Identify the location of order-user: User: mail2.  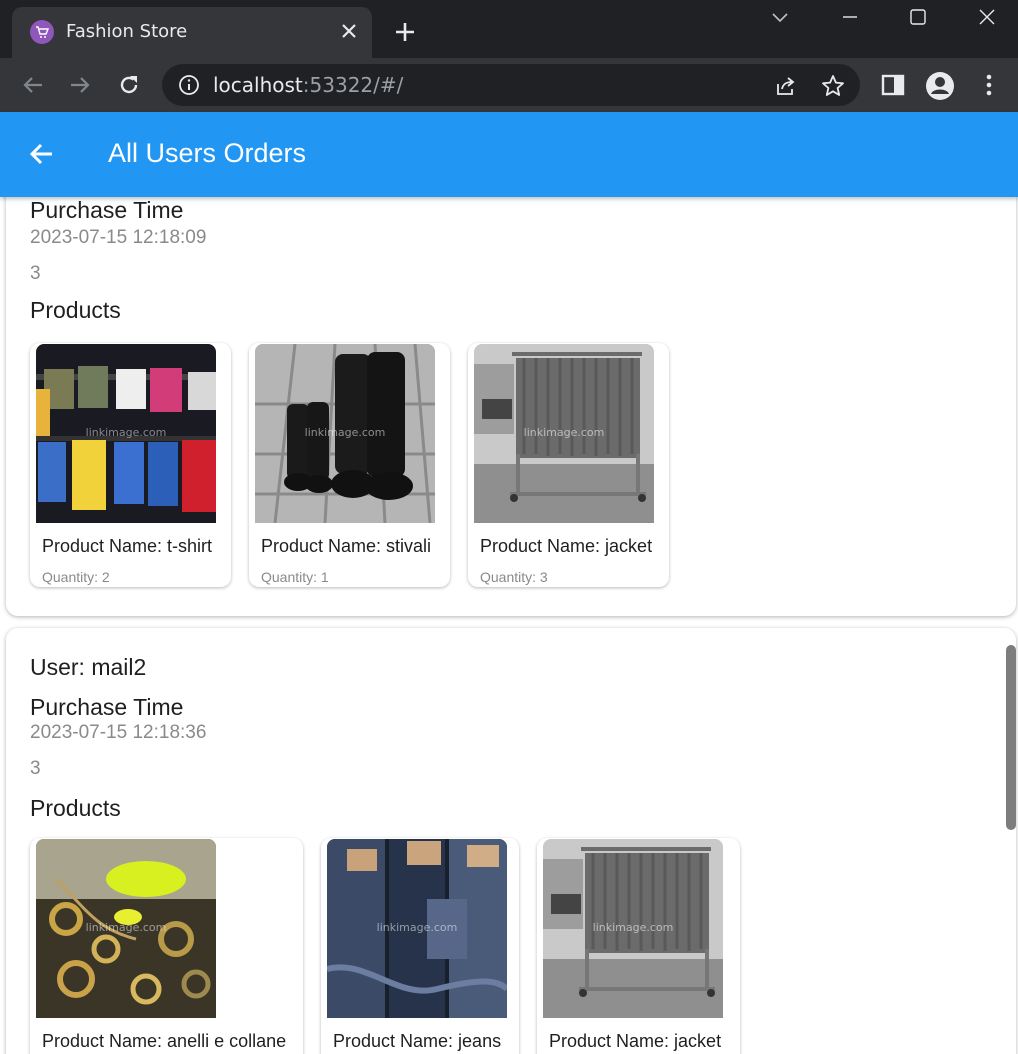
(88, 667).